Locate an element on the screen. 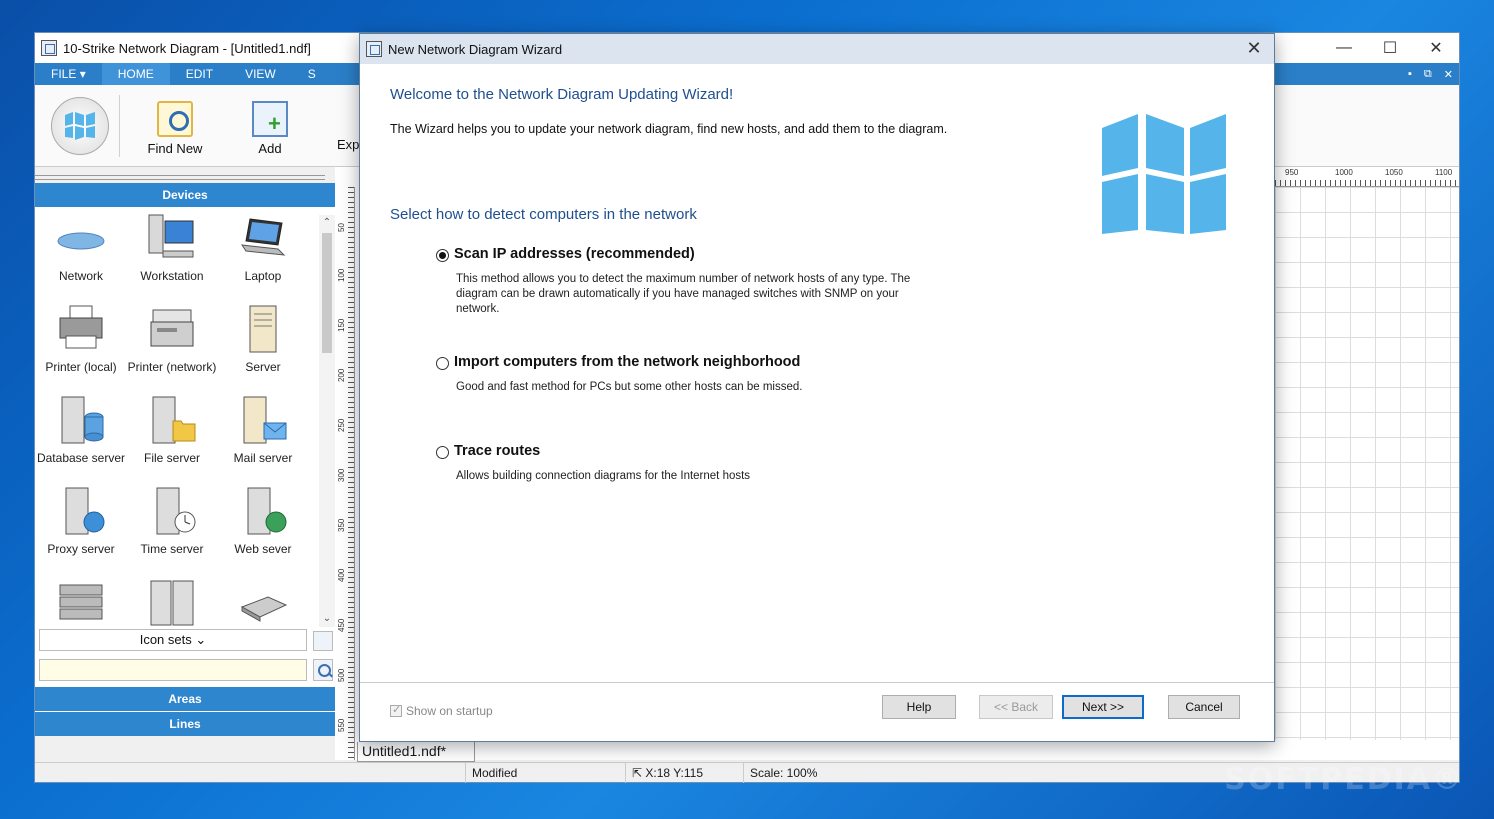  help-button: Help is located at coordinates (919, 707).